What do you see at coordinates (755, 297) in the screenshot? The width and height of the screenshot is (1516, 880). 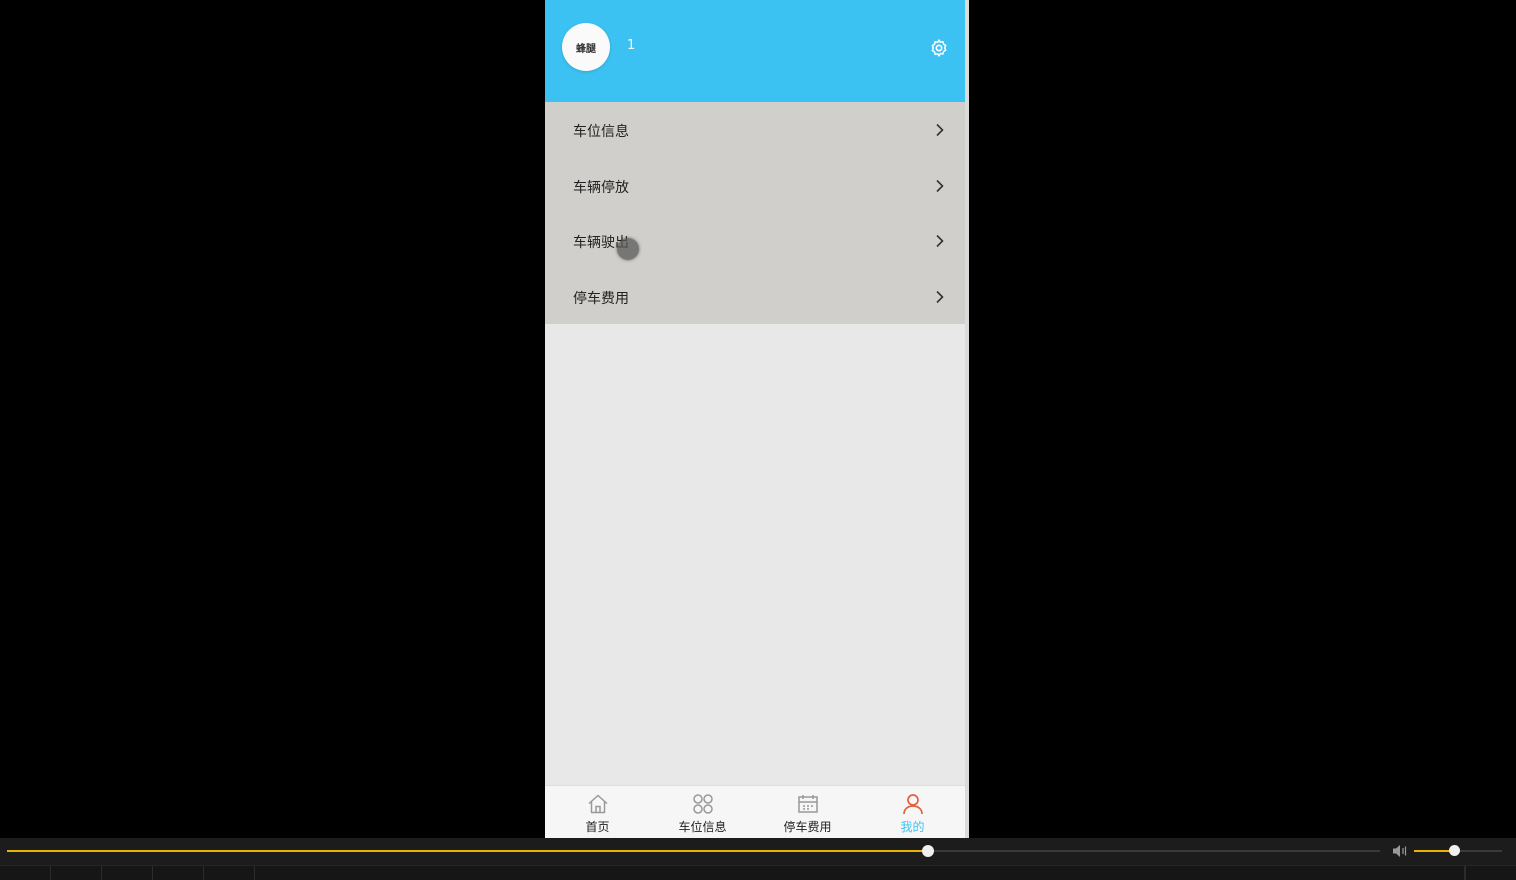 I see `menu-item-parking-fee: 停车费用` at bounding box center [755, 297].